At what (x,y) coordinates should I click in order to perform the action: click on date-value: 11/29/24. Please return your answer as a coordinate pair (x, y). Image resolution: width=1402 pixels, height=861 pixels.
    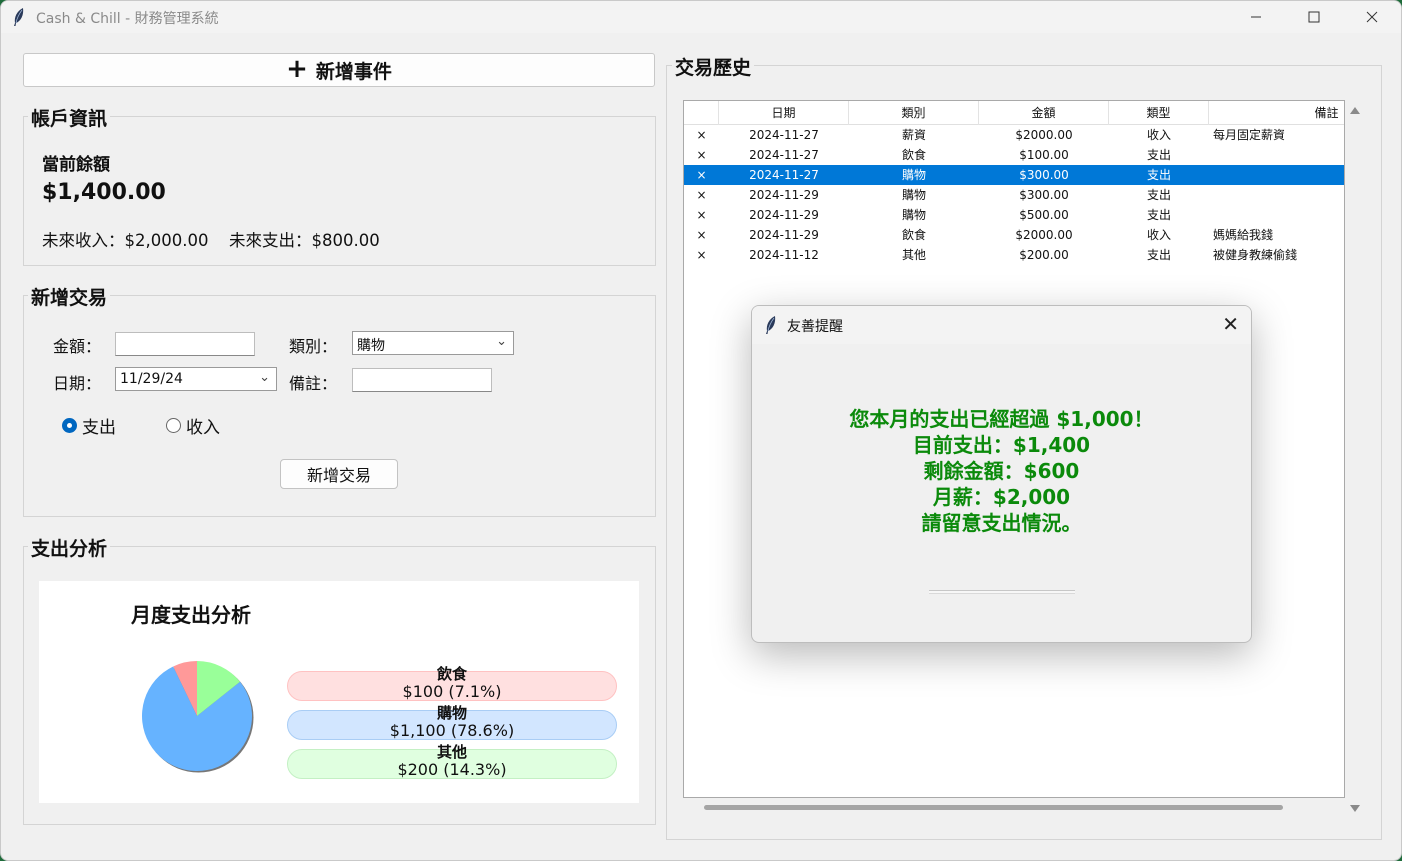
    Looking at the image, I should click on (151, 379).